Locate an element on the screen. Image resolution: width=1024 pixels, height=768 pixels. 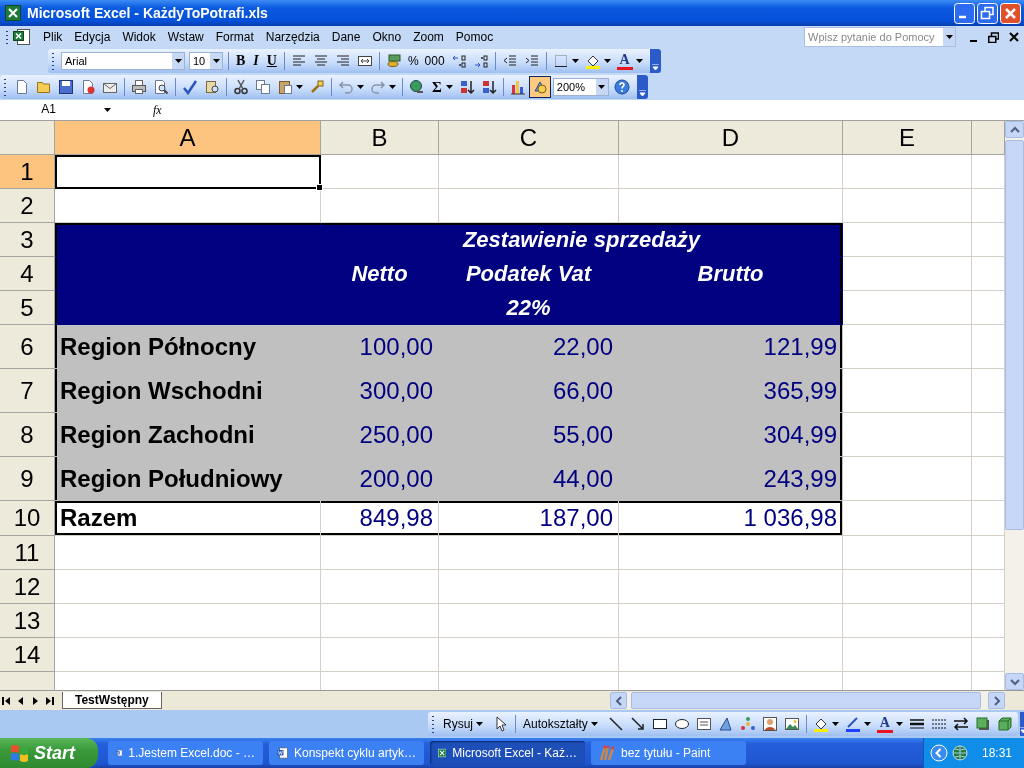
scroll-right-button is located at coordinates (996, 700).